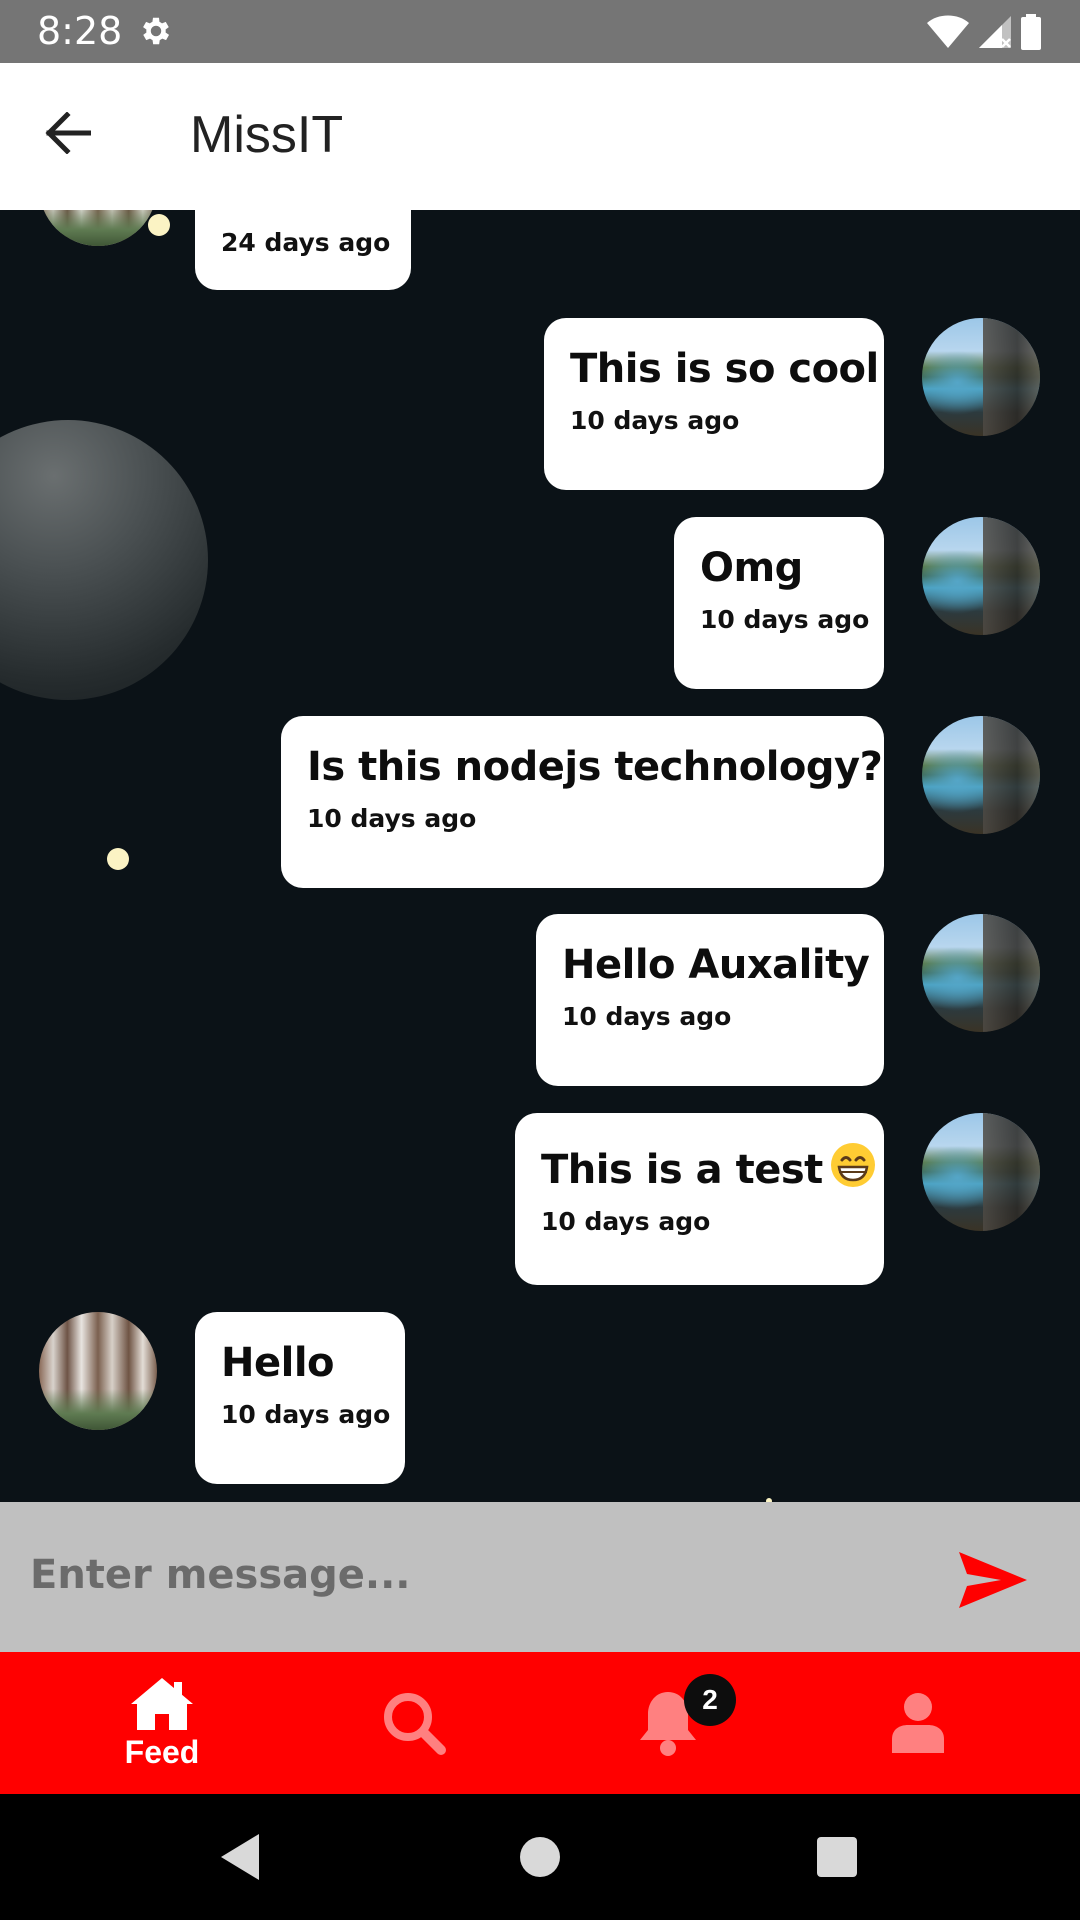  What do you see at coordinates (714, 404) in the screenshot?
I see `message-bubble: This is so cool 10 days ago` at bounding box center [714, 404].